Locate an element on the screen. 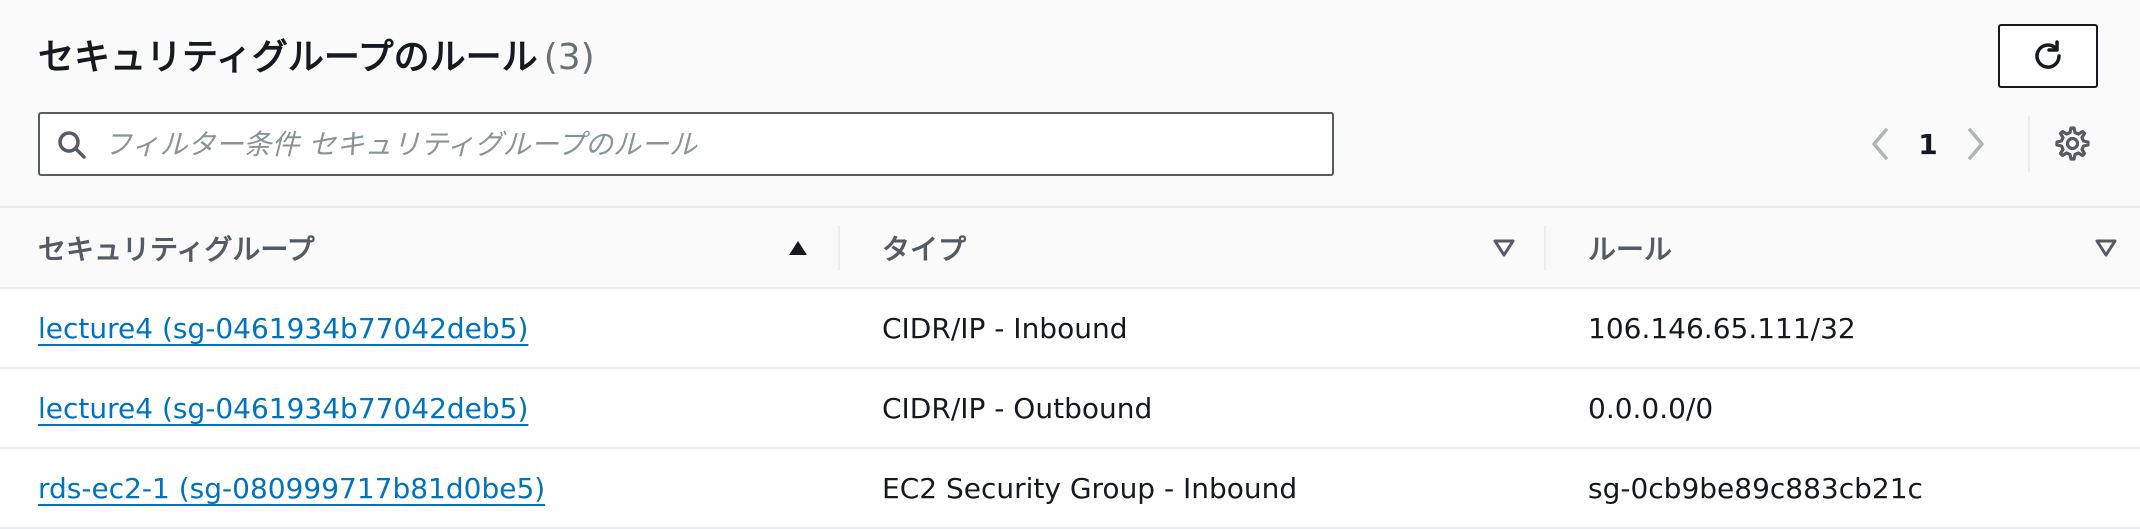 Image resolution: width=2140 pixels, height=529 pixels. refresh-icon is located at coordinates (2048, 54).